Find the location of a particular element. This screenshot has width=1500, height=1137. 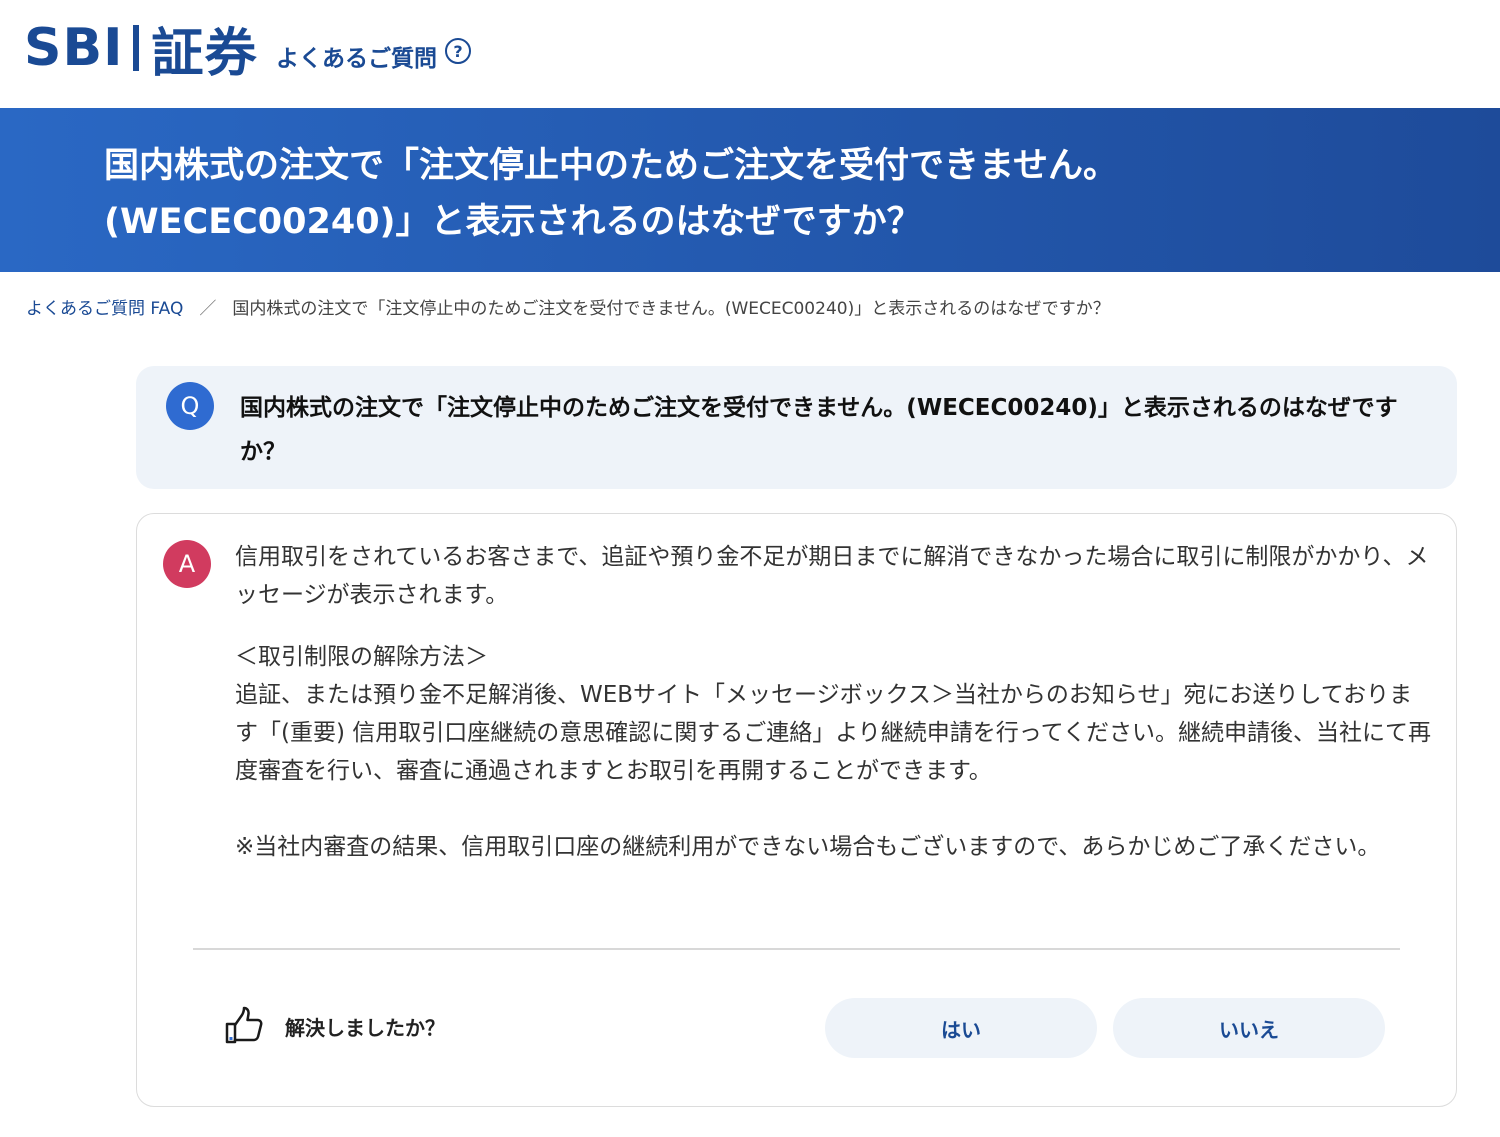

site-header: SBI 証券 よくあるご質問 ? is located at coordinates (750, 54).